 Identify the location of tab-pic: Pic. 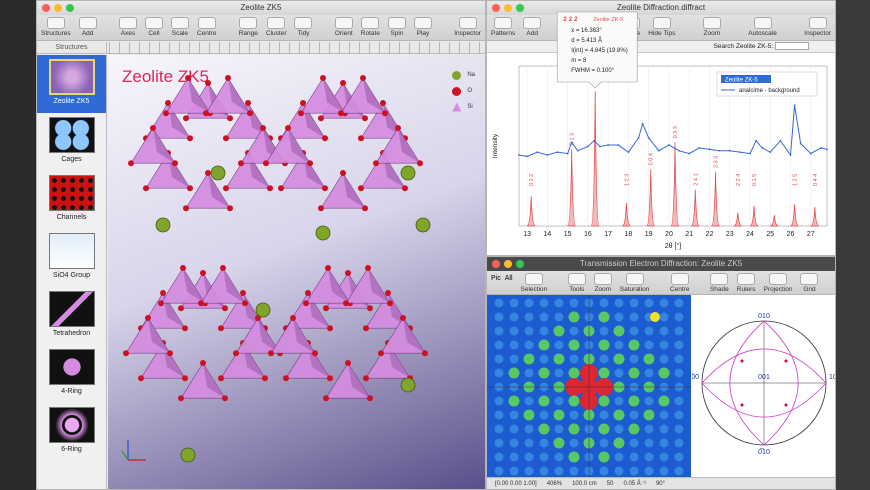
(496, 278).